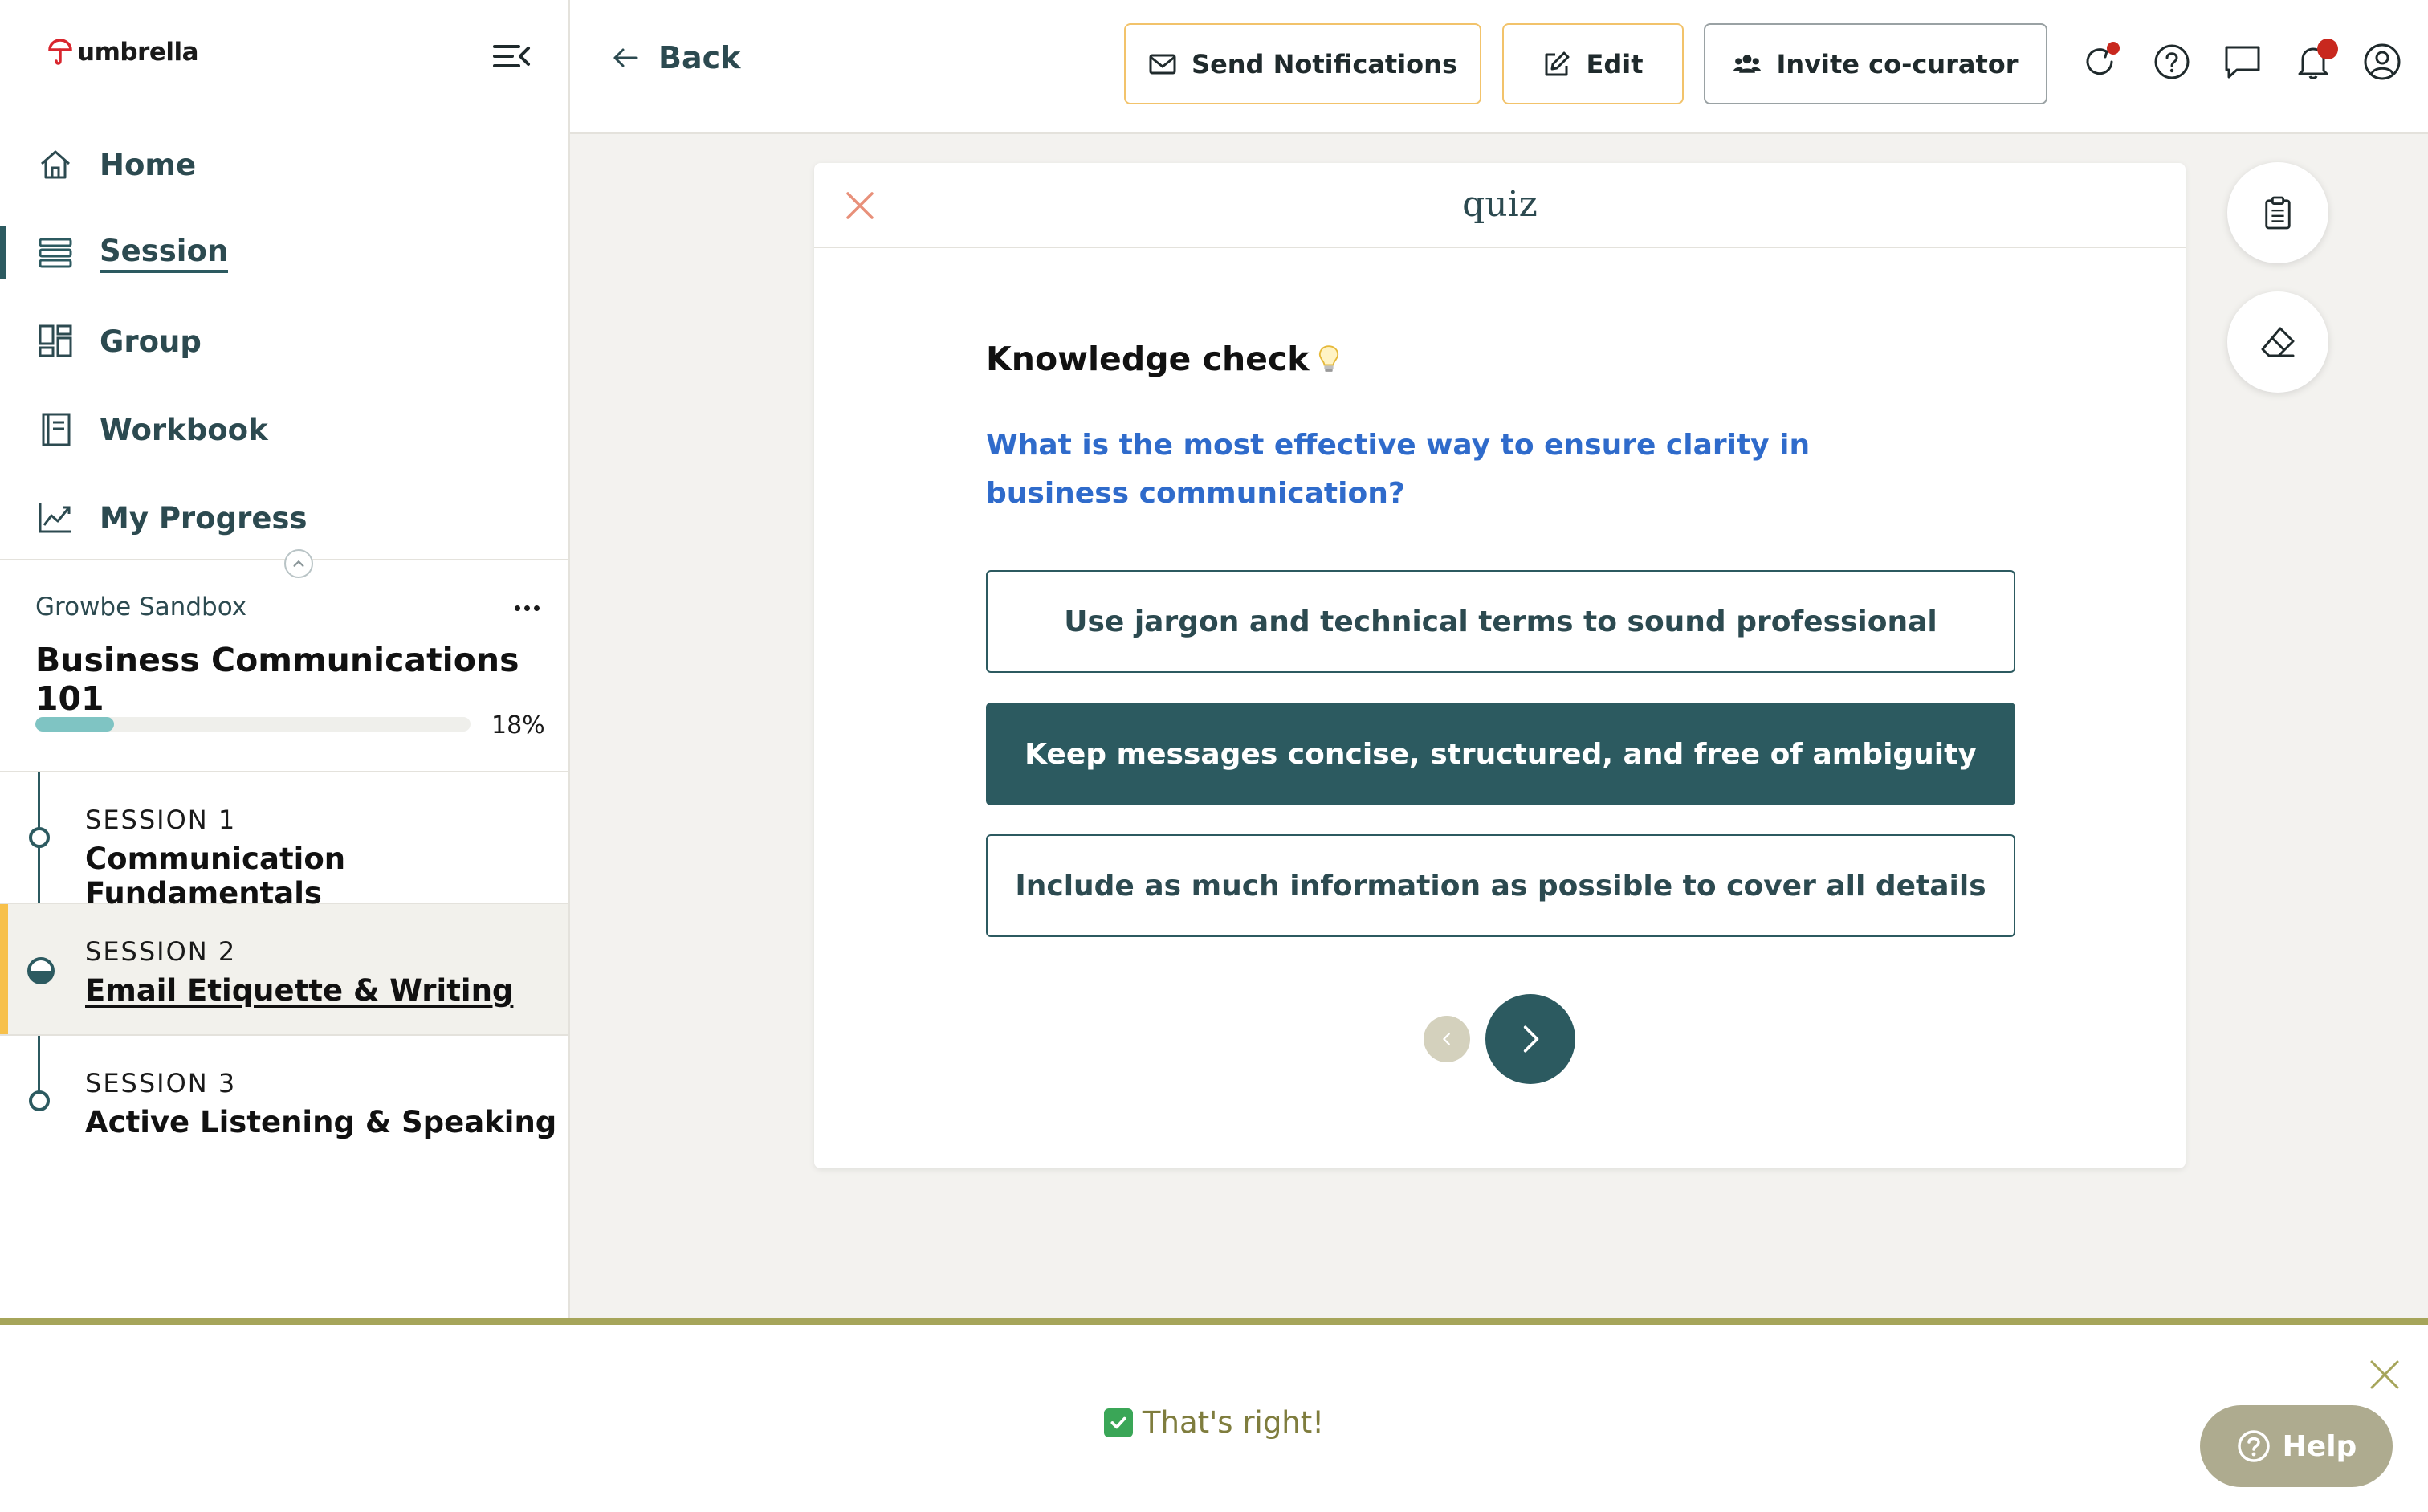  I want to click on progress-fill, so click(74, 725).